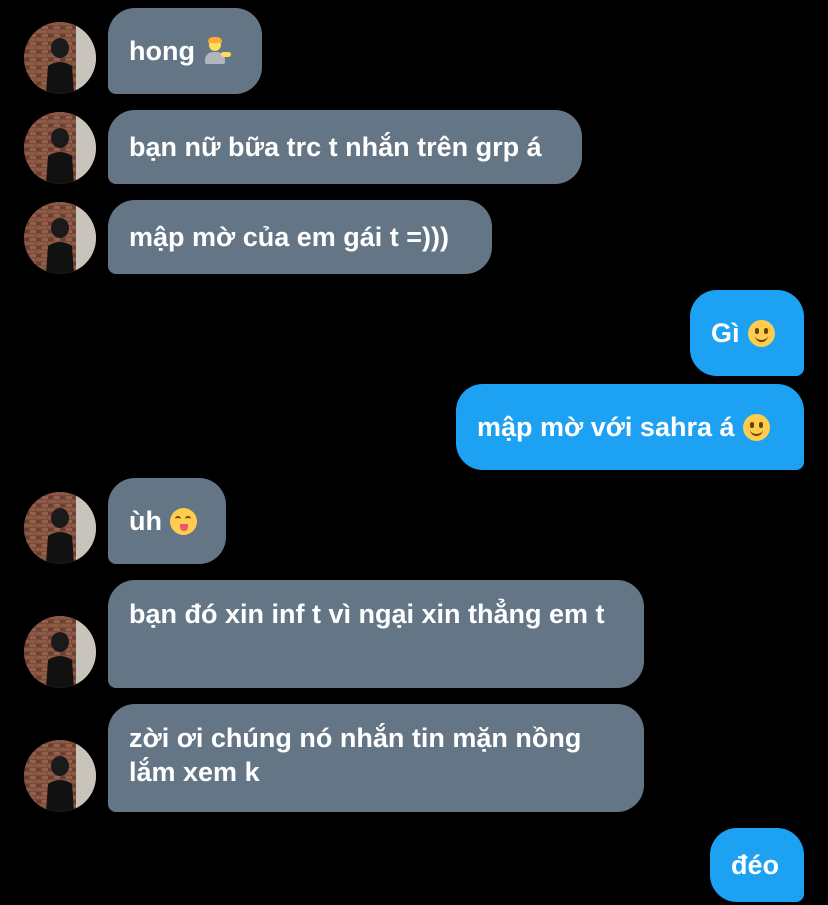 The width and height of the screenshot is (828, 905). I want to click on message-text: đéo, so click(755, 865).